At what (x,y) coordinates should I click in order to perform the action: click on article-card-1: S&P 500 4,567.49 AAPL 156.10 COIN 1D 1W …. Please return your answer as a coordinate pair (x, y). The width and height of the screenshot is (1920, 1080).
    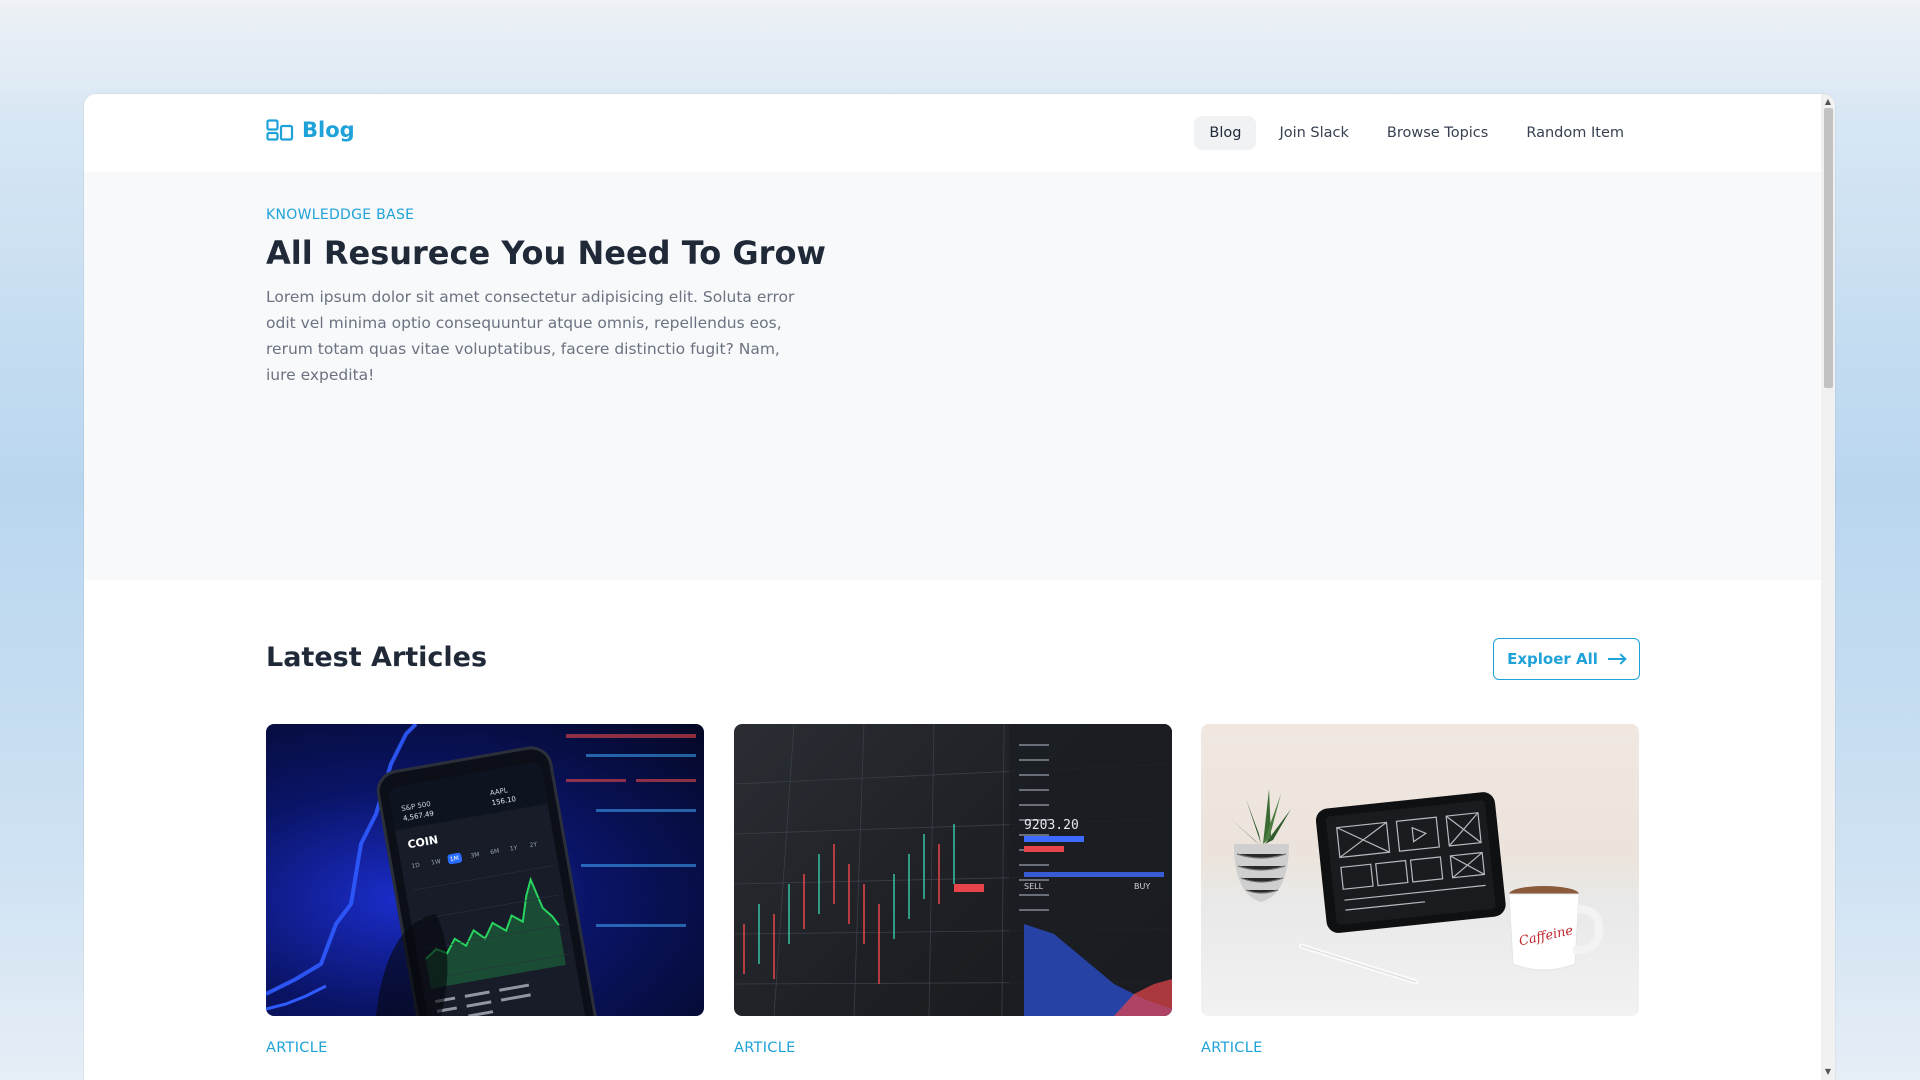
    Looking at the image, I should click on (485, 890).